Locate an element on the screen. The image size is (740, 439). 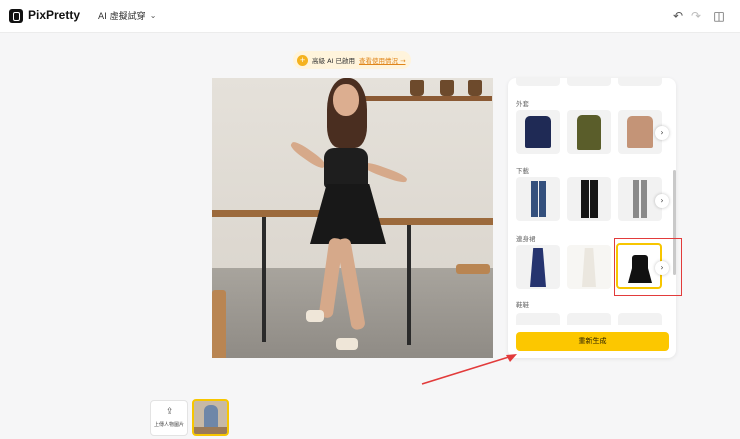
garment-thumb-olive-trench is located at coordinates (589, 132).